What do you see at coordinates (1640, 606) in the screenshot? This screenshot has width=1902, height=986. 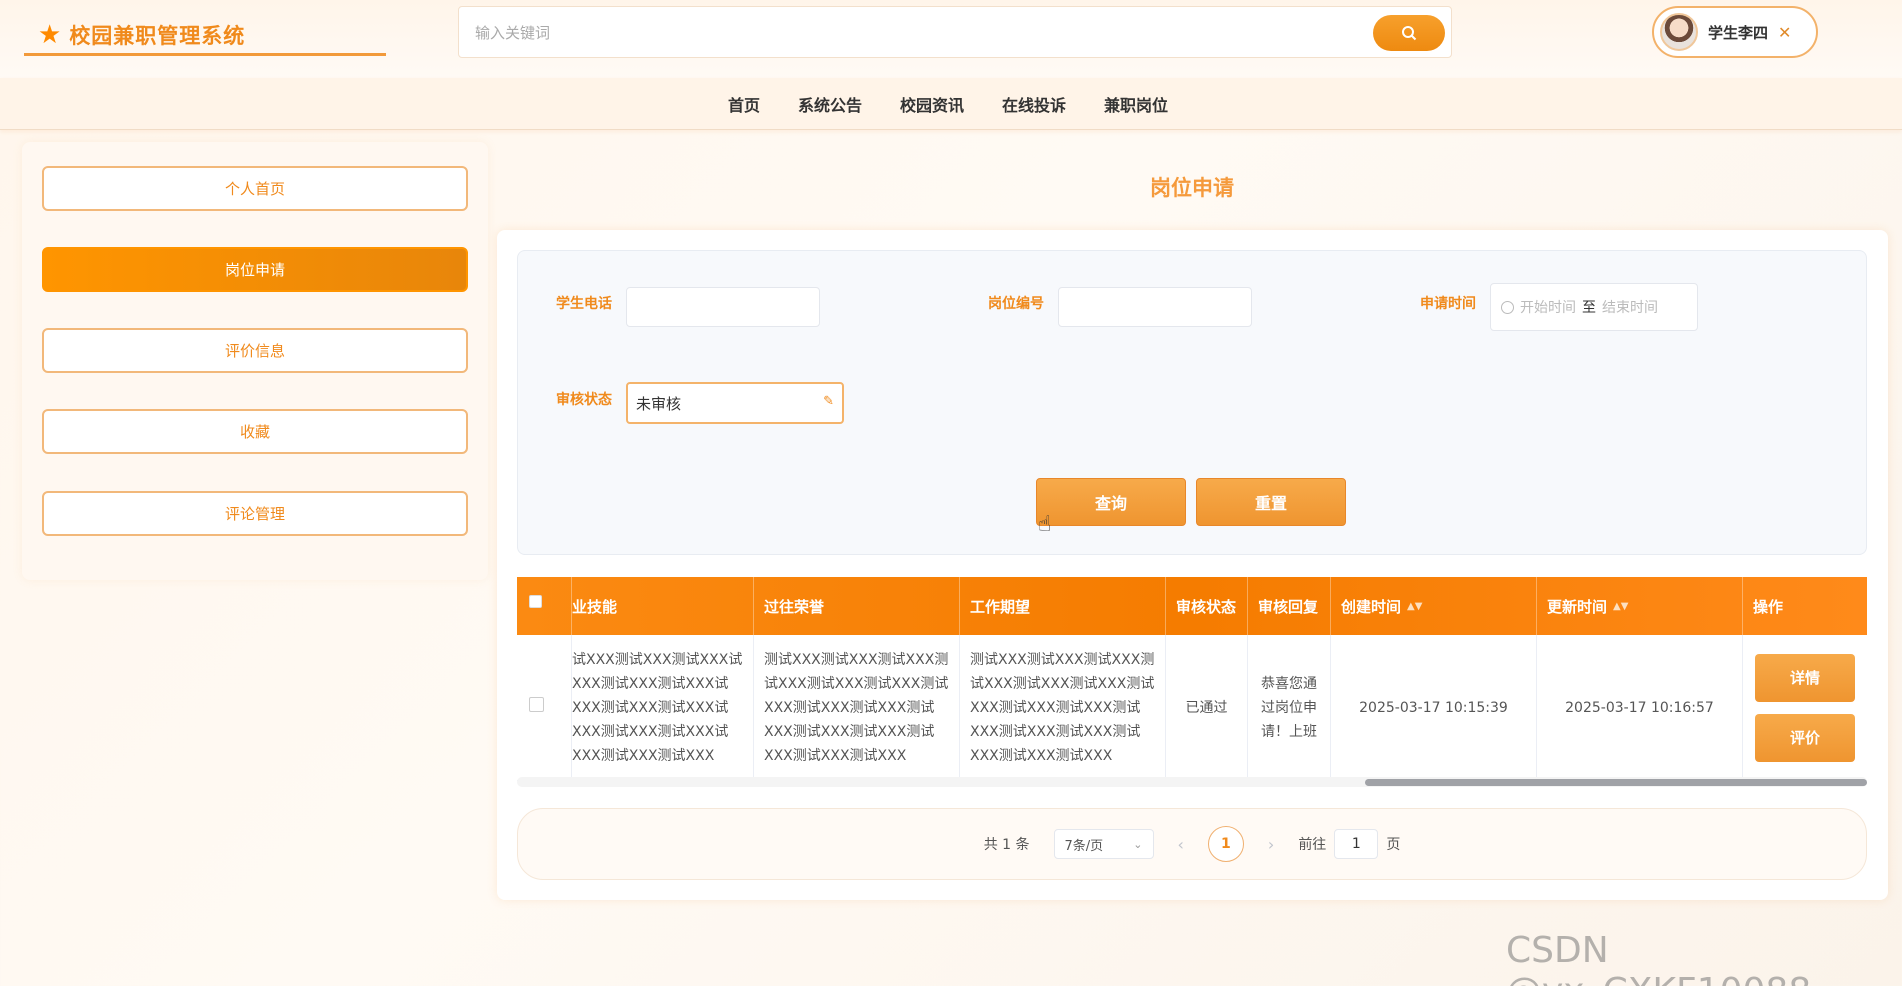 I see `header-updated: 更新时间 ▲▼` at bounding box center [1640, 606].